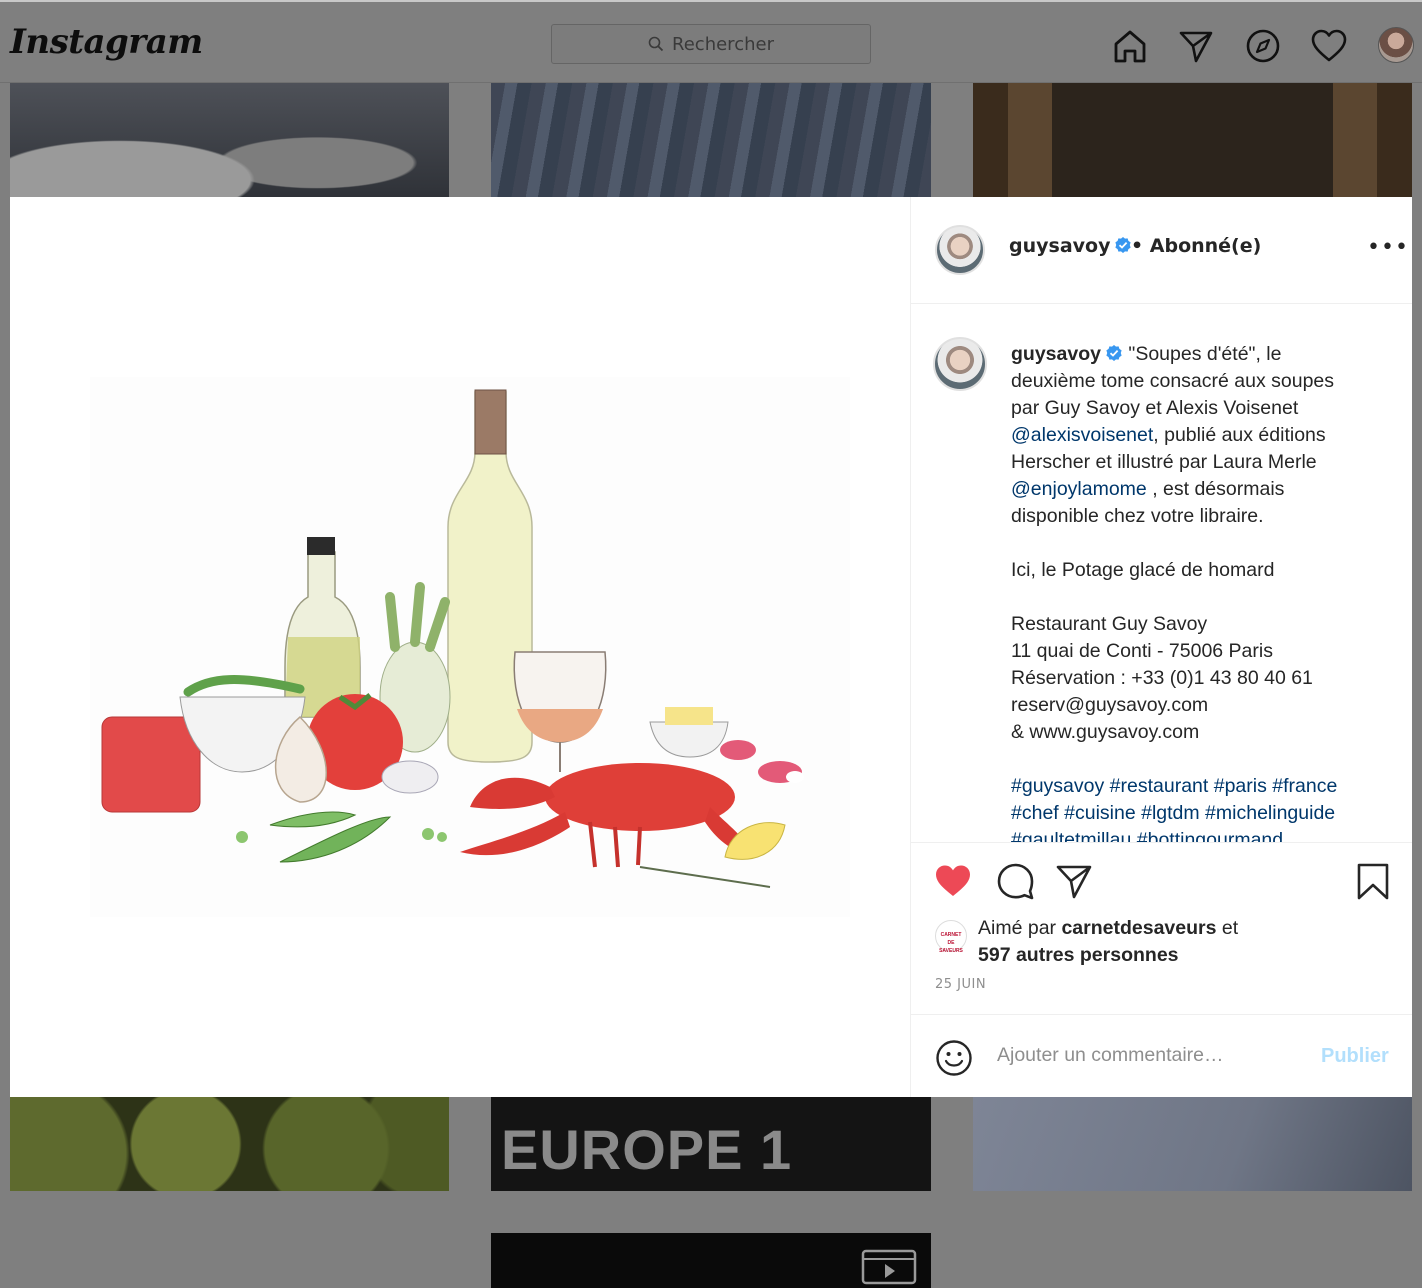  I want to click on grid-tile-europe1: EUROPE 1, so click(711, 1144).